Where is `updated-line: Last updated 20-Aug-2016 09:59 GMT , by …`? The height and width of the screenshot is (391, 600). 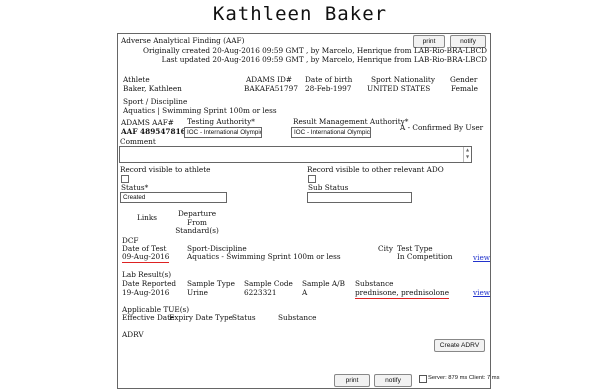
updated-line: Last updated 20-Aug-2016 09:59 GMT , by … is located at coordinates (324, 59).